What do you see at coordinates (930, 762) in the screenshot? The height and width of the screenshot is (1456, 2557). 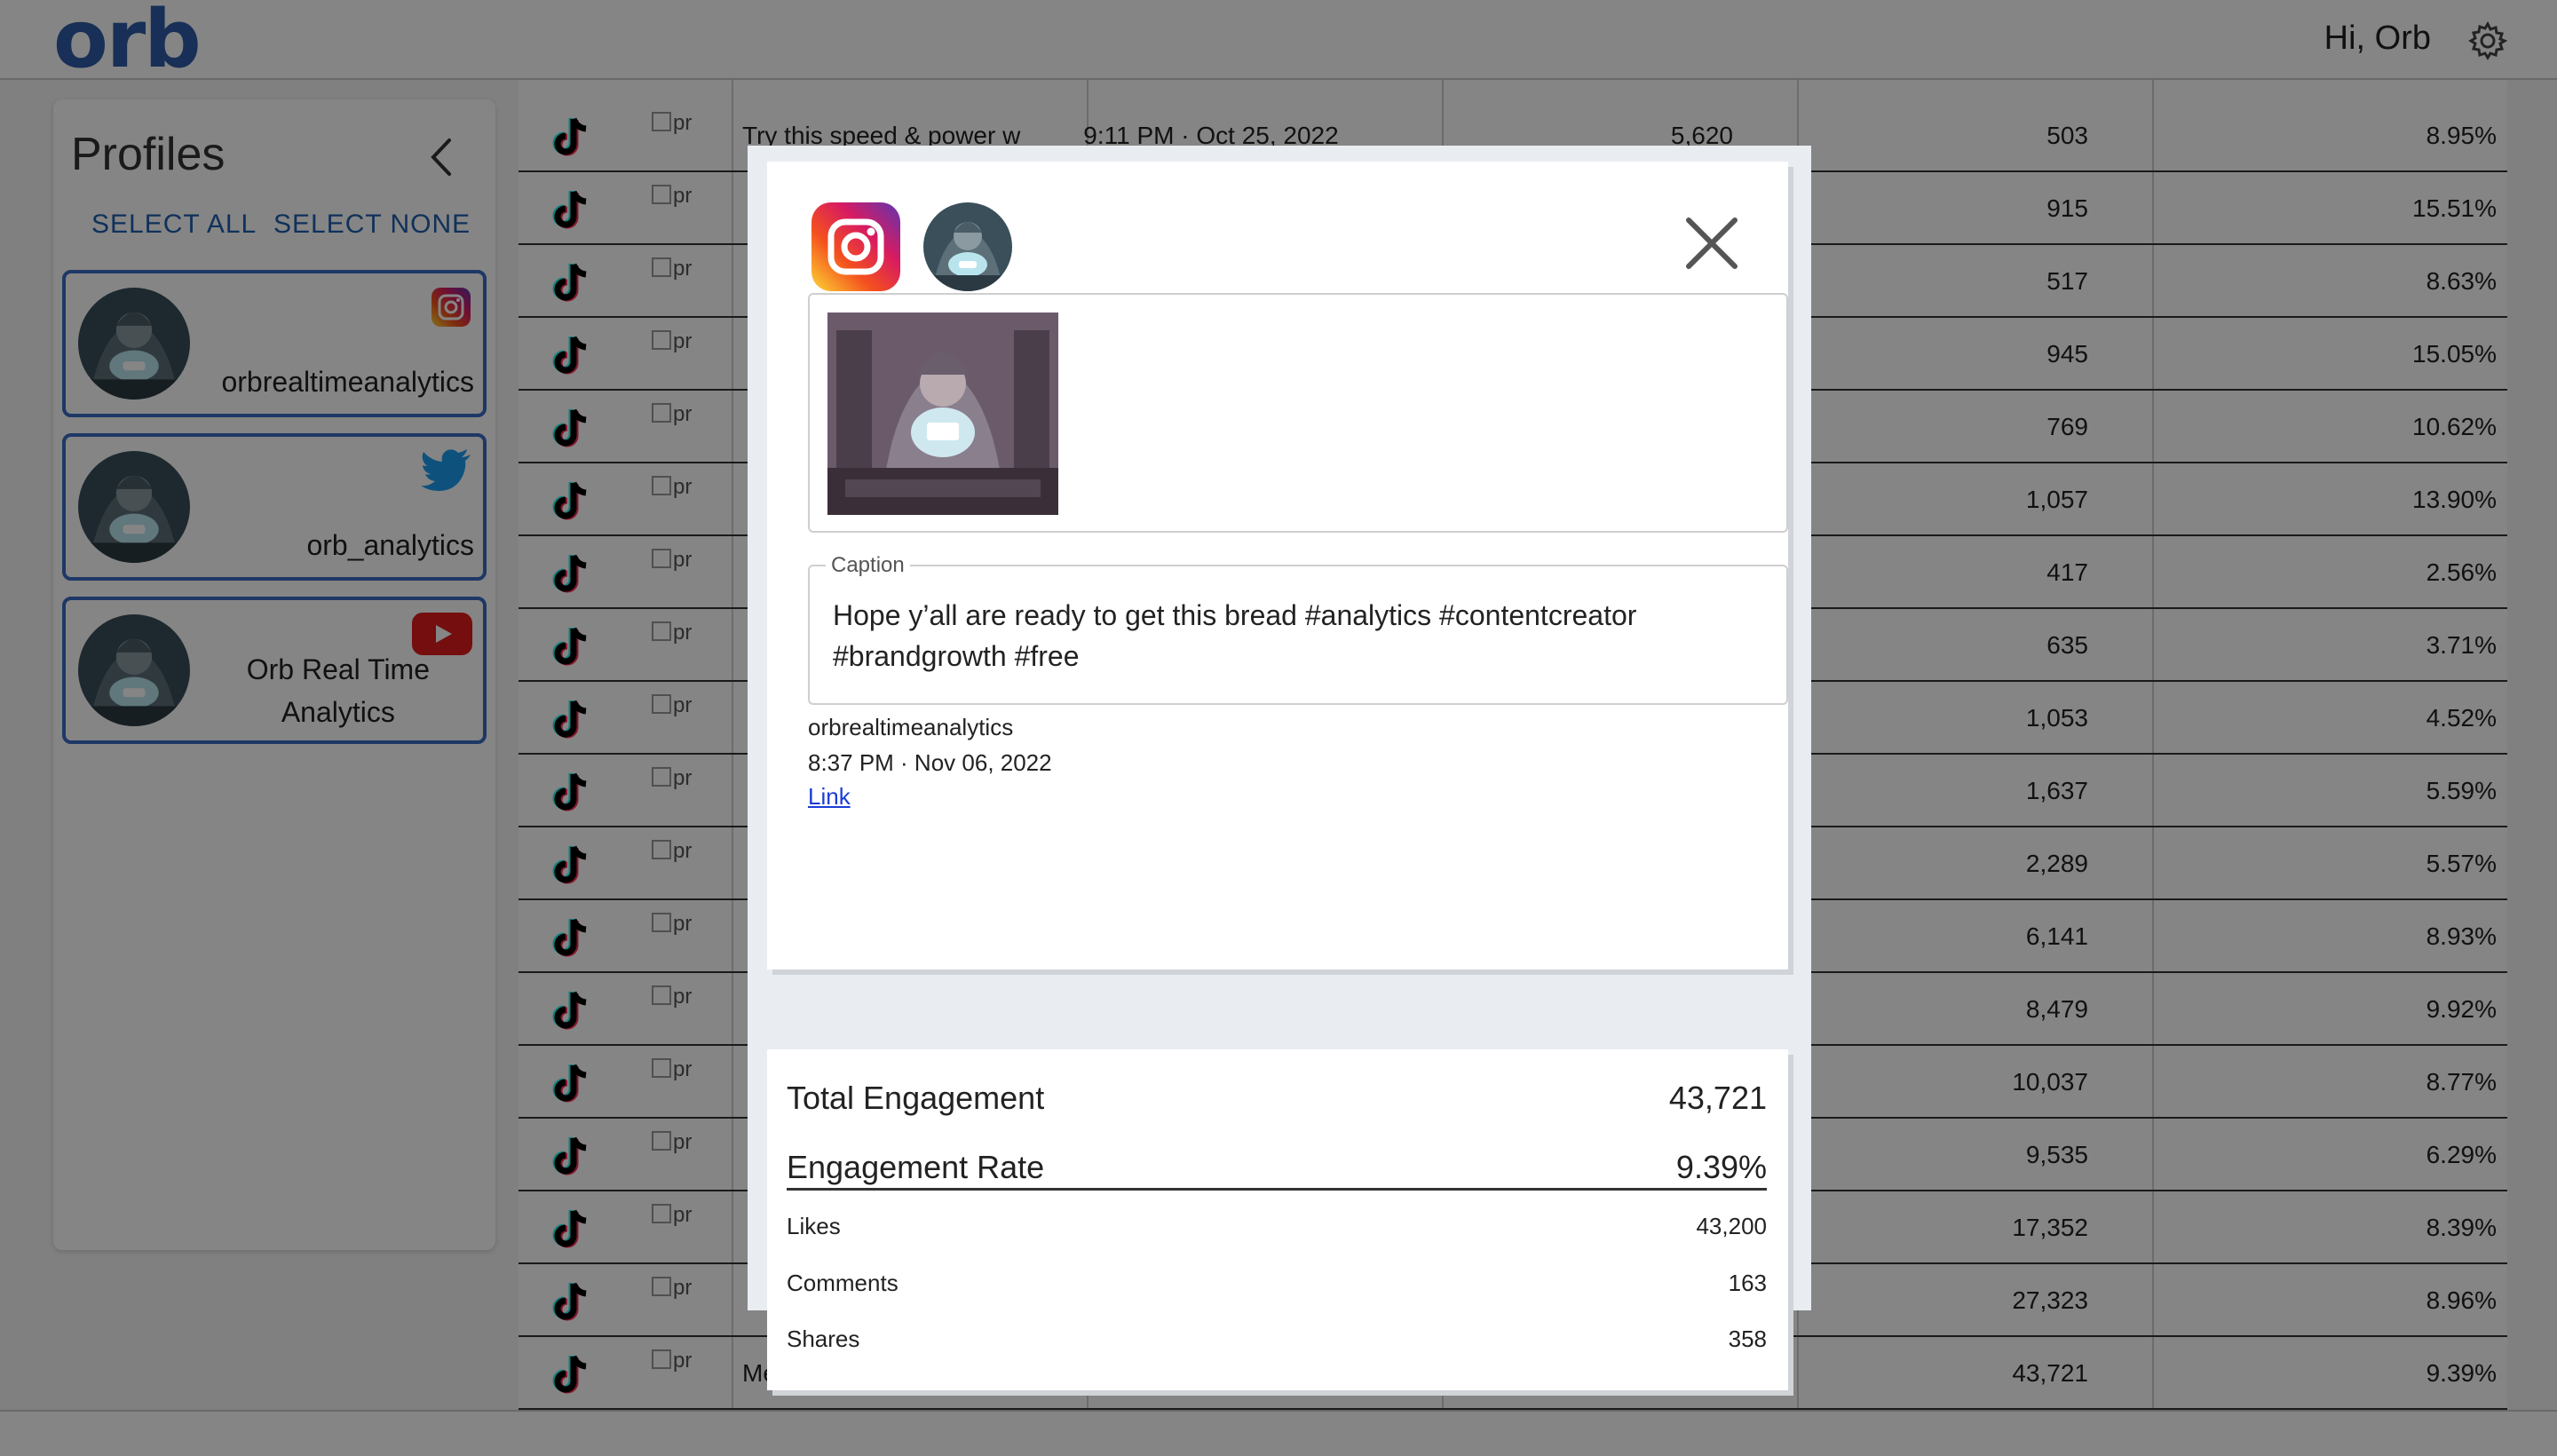 I see `post-date: 8:37 PM · Nov 06, 2022` at bounding box center [930, 762].